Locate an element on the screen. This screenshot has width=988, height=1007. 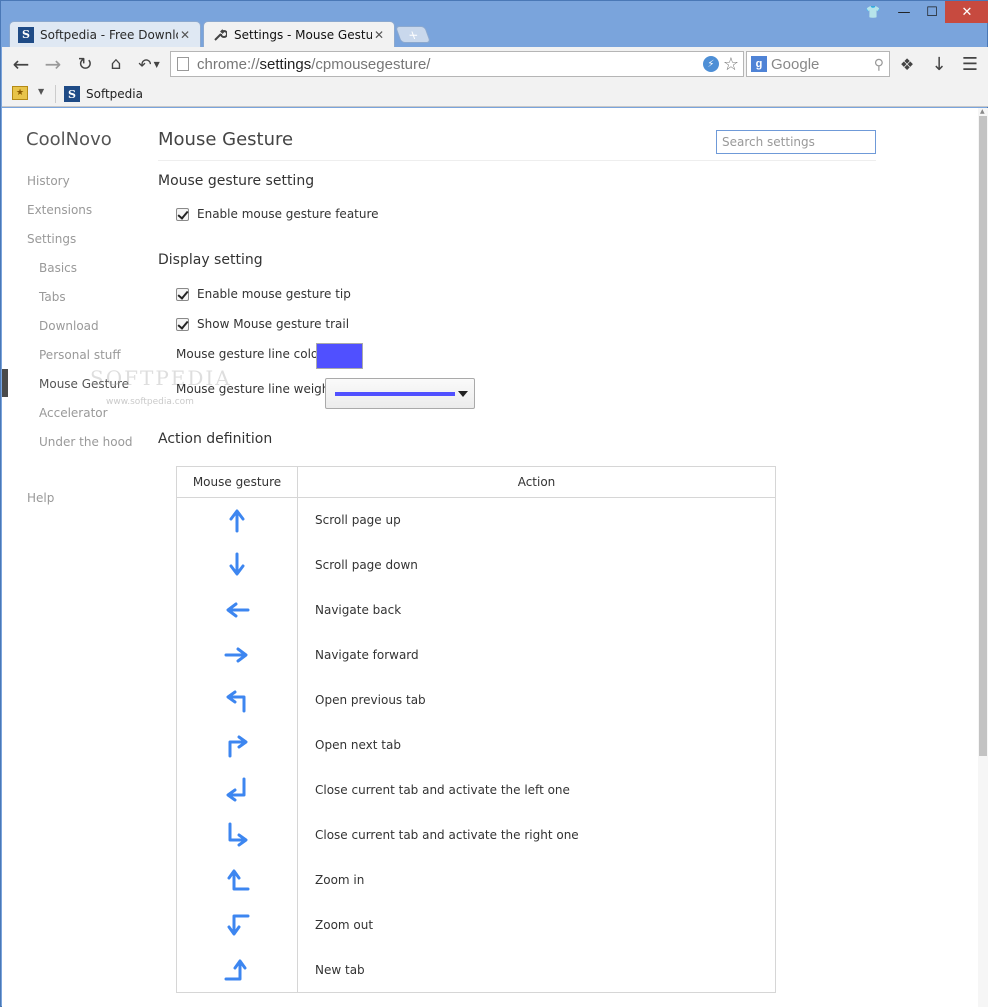
tab-softpedia: S Softpedia - Free Downloads ✕ is located at coordinates (105, 34).